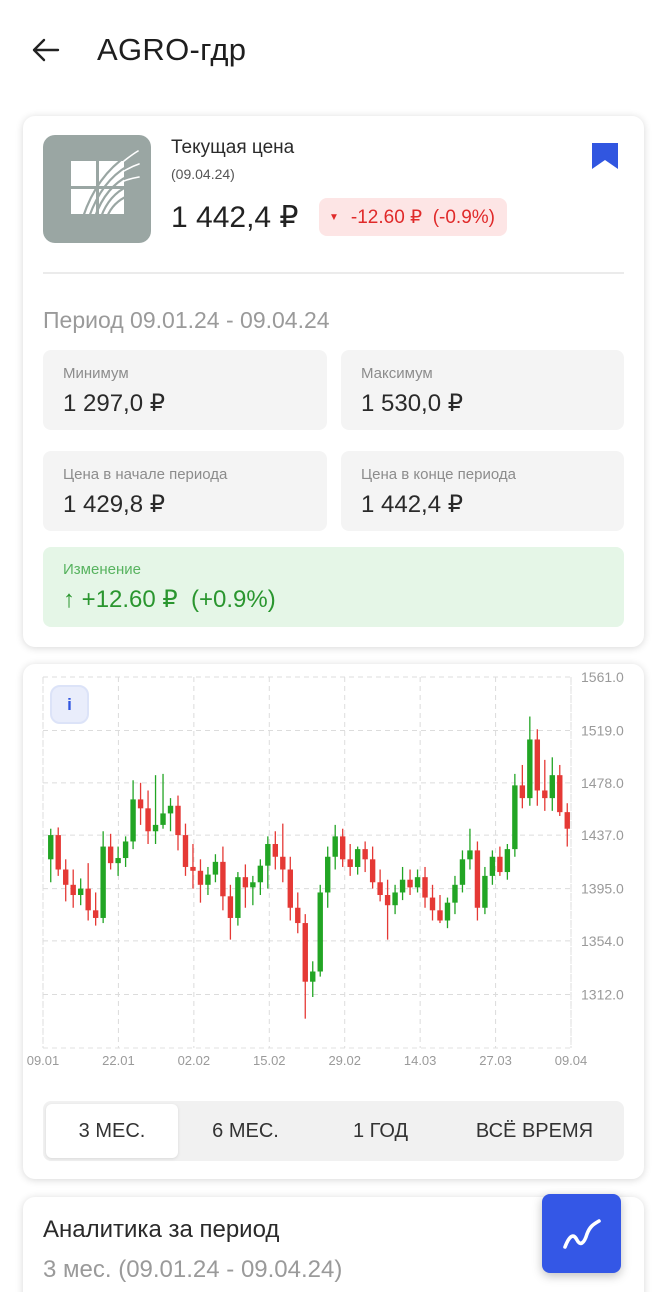 The image size is (660, 1292). Describe the element at coordinates (185, 390) in the screenshot. I see `stat-minimum: Минимум 1 297,0 ₽` at that location.